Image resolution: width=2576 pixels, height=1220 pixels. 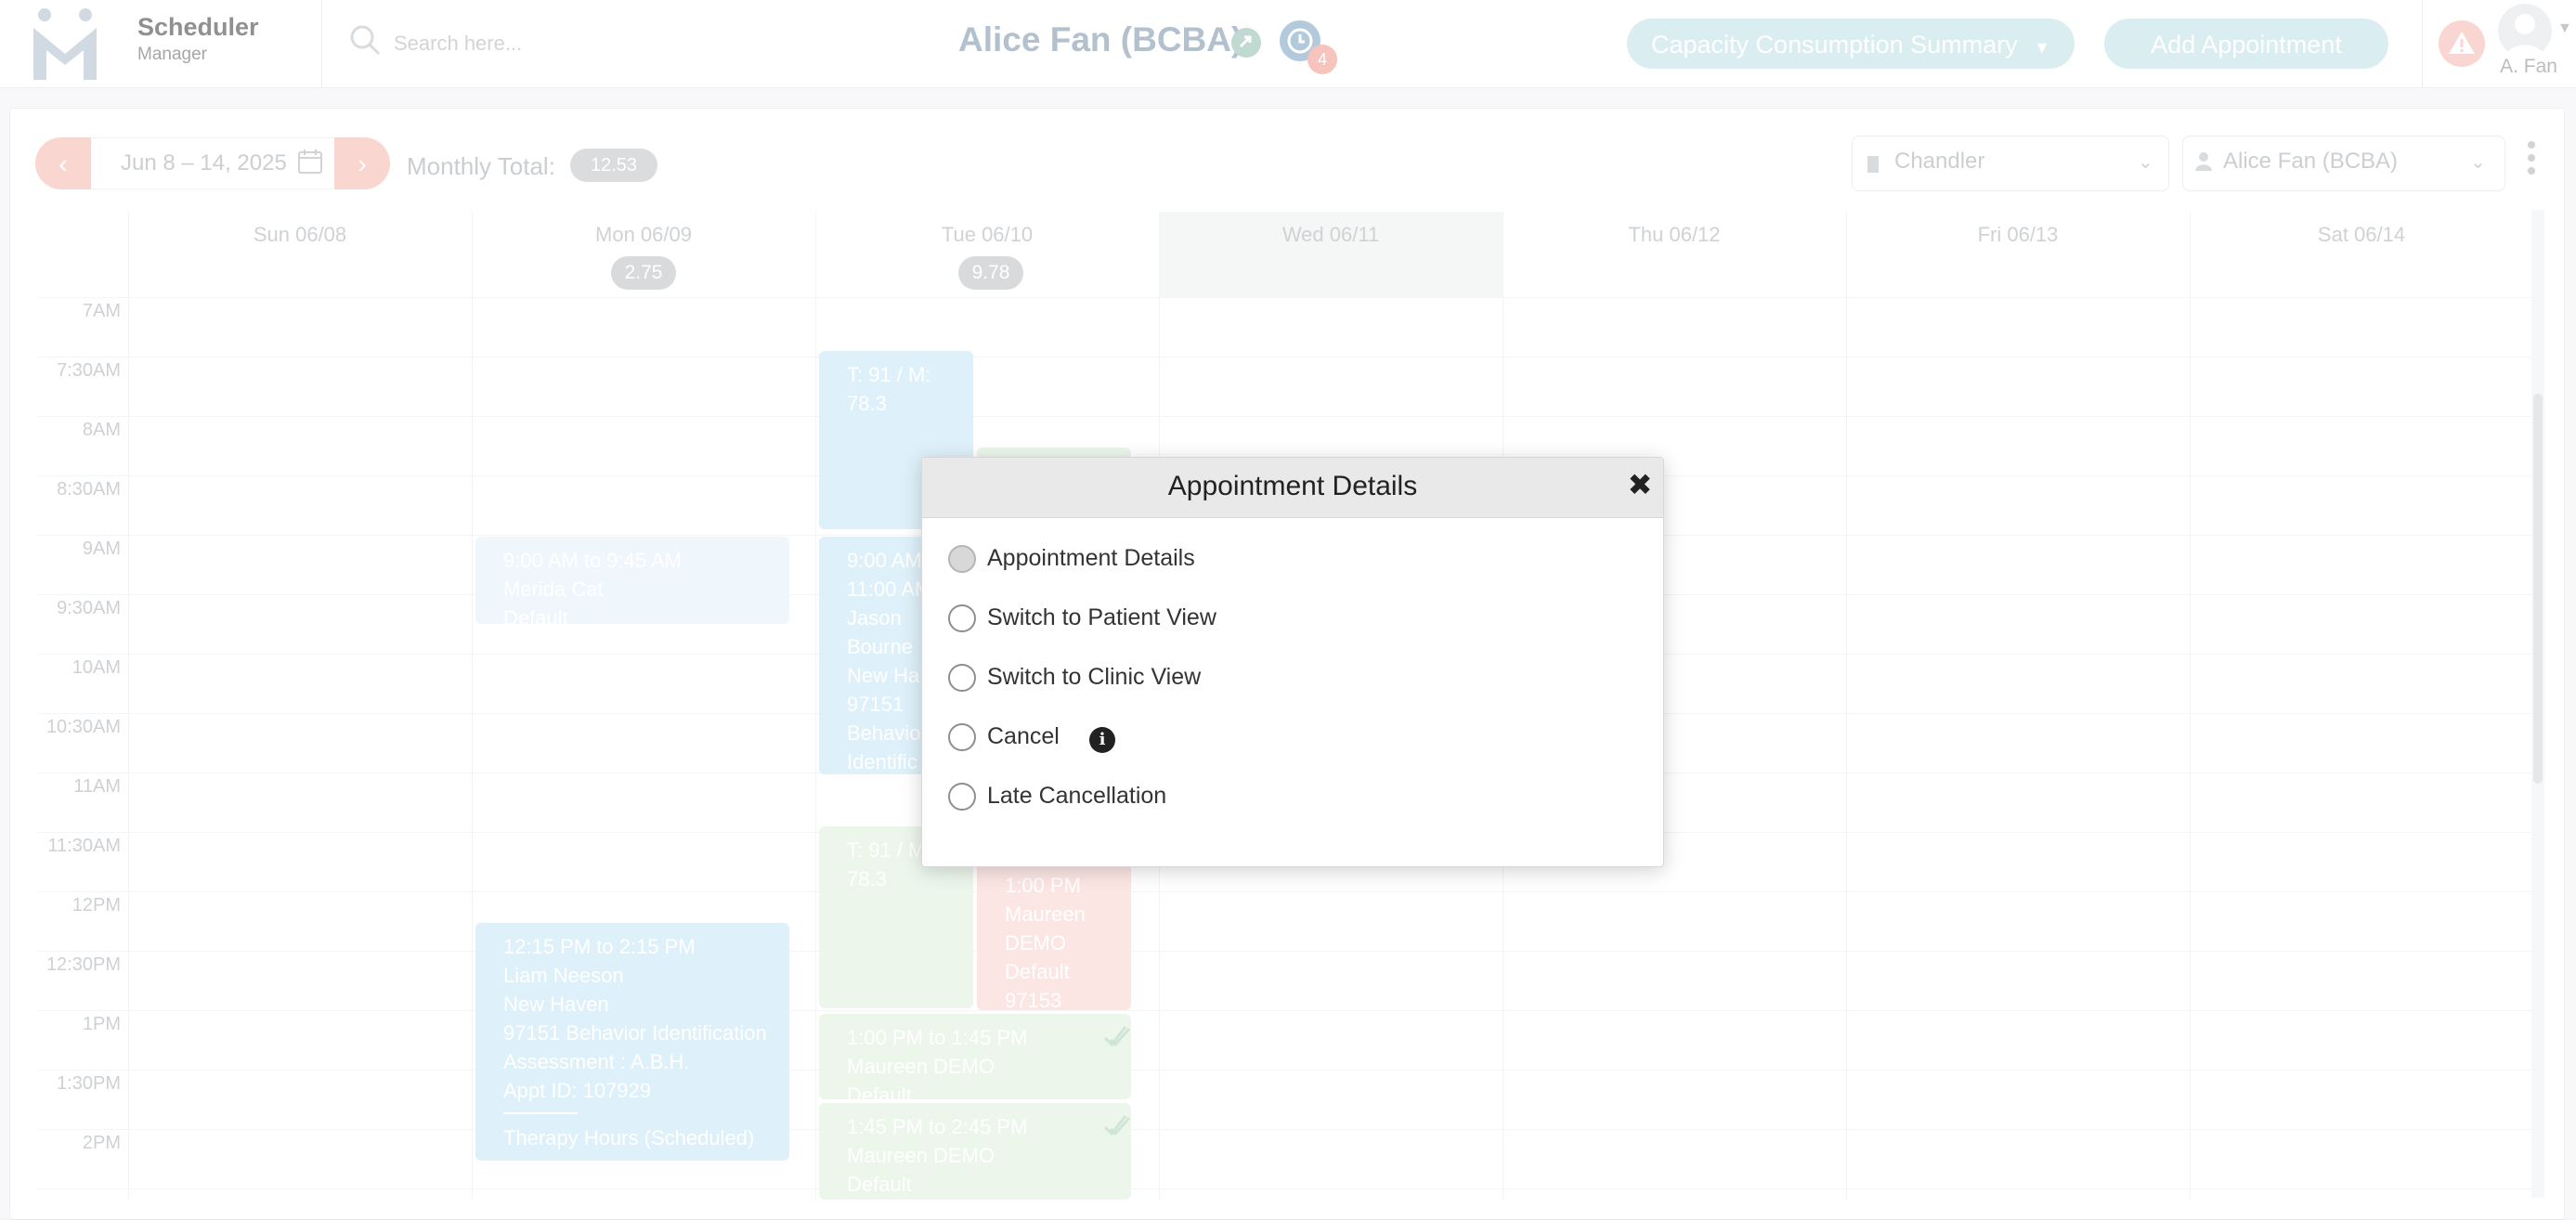 I want to click on info-icon: i, so click(x=1102, y=740).